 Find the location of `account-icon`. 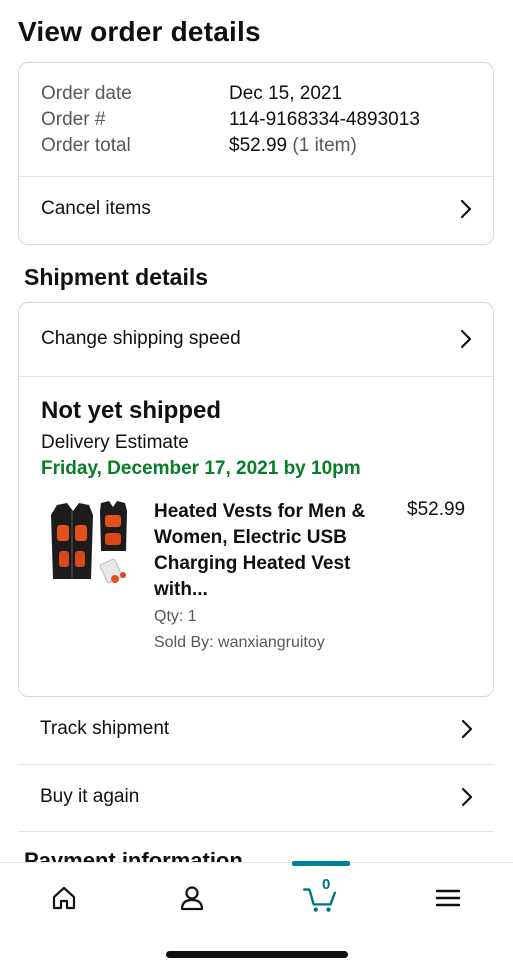

account-icon is located at coordinates (192, 898).